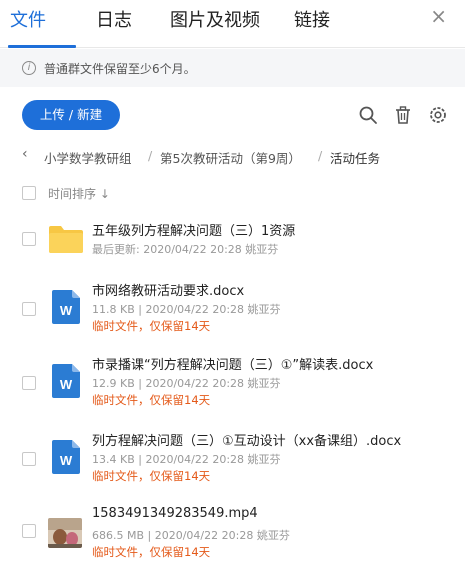 Image resolution: width=465 pixels, height=573 pixels. Describe the element at coordinates (79, 193) in the screenshot. I see `sort-by-time: 时间排序 ↓` at that location.